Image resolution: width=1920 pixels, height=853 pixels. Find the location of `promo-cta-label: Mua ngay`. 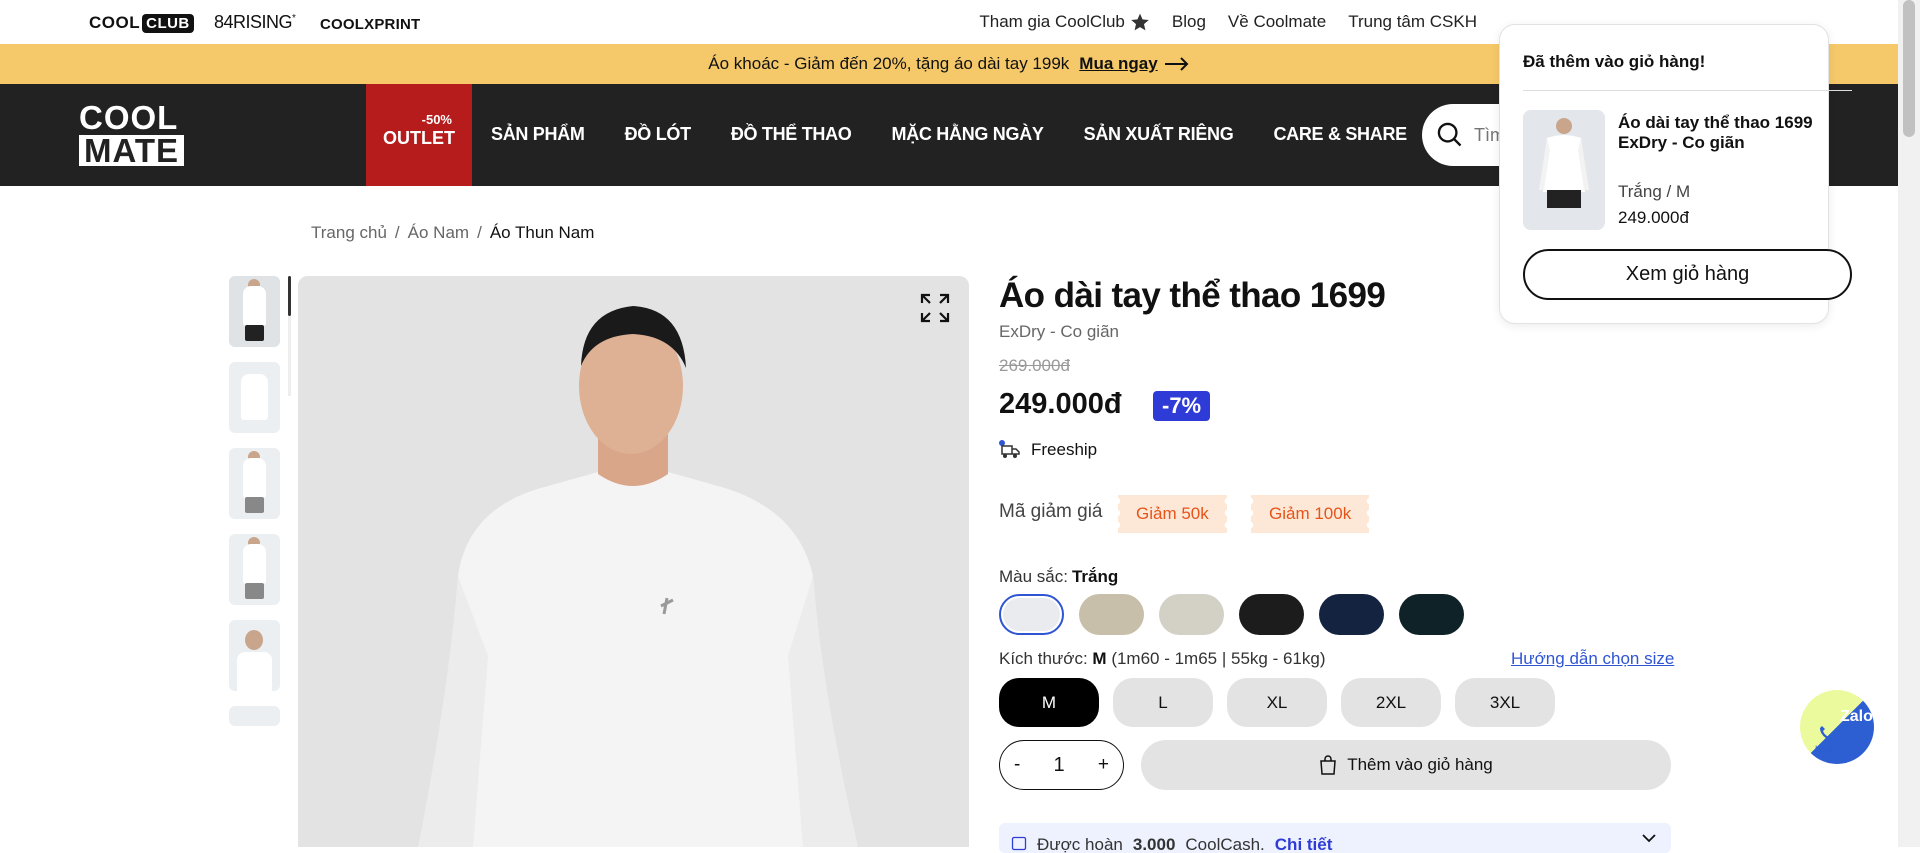

promo-cta-label: Mua ngay is located at coordinates (1118, 63).